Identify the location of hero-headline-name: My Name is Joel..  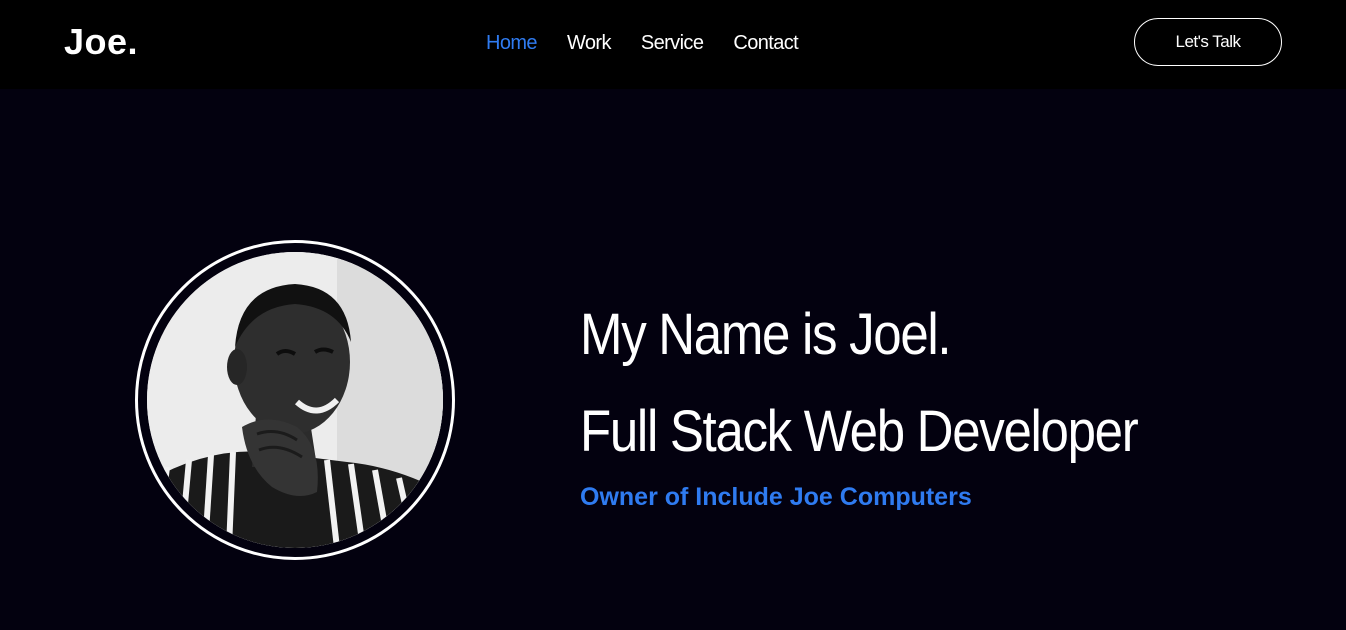
(766, 334).